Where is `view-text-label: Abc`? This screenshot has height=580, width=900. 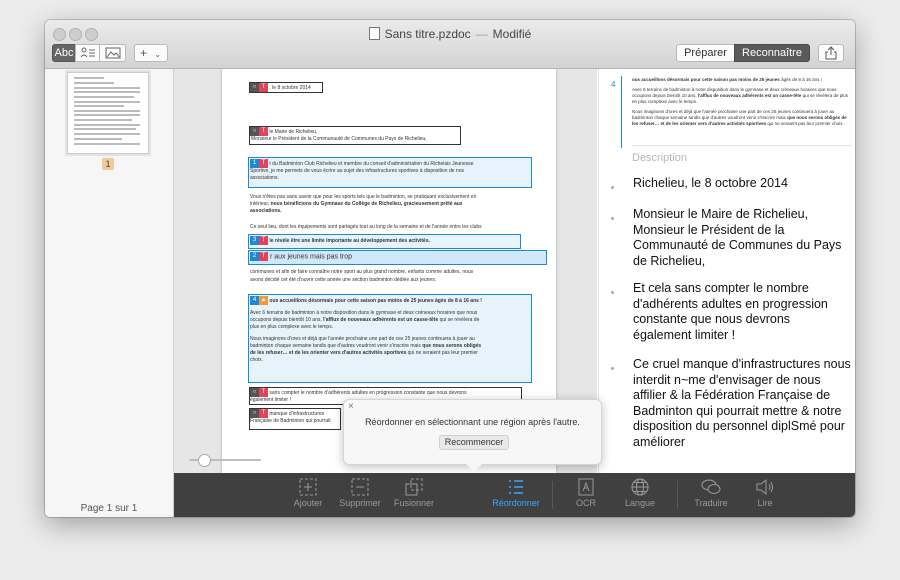 view-text-label: Abc is located at coordinates (64, 53).